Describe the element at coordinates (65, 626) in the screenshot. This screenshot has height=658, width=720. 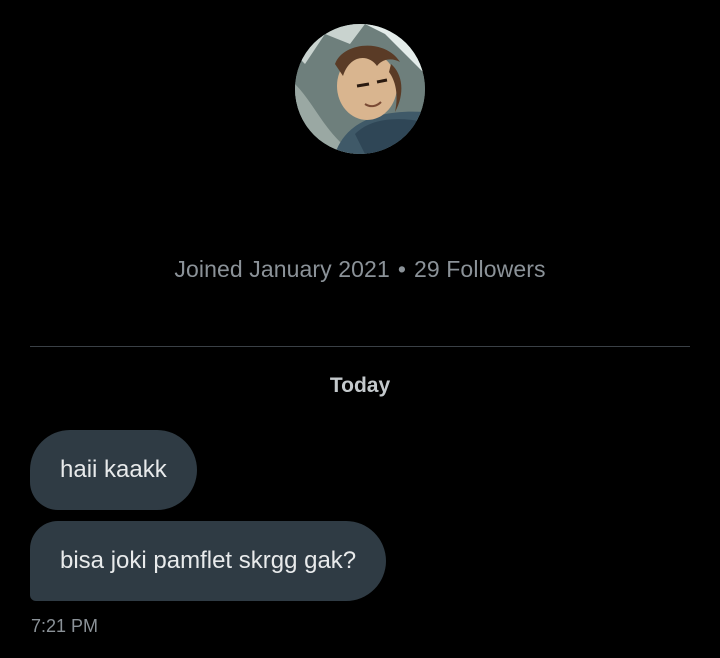
I see `message-timestamp: 7:21 PM` at that location.